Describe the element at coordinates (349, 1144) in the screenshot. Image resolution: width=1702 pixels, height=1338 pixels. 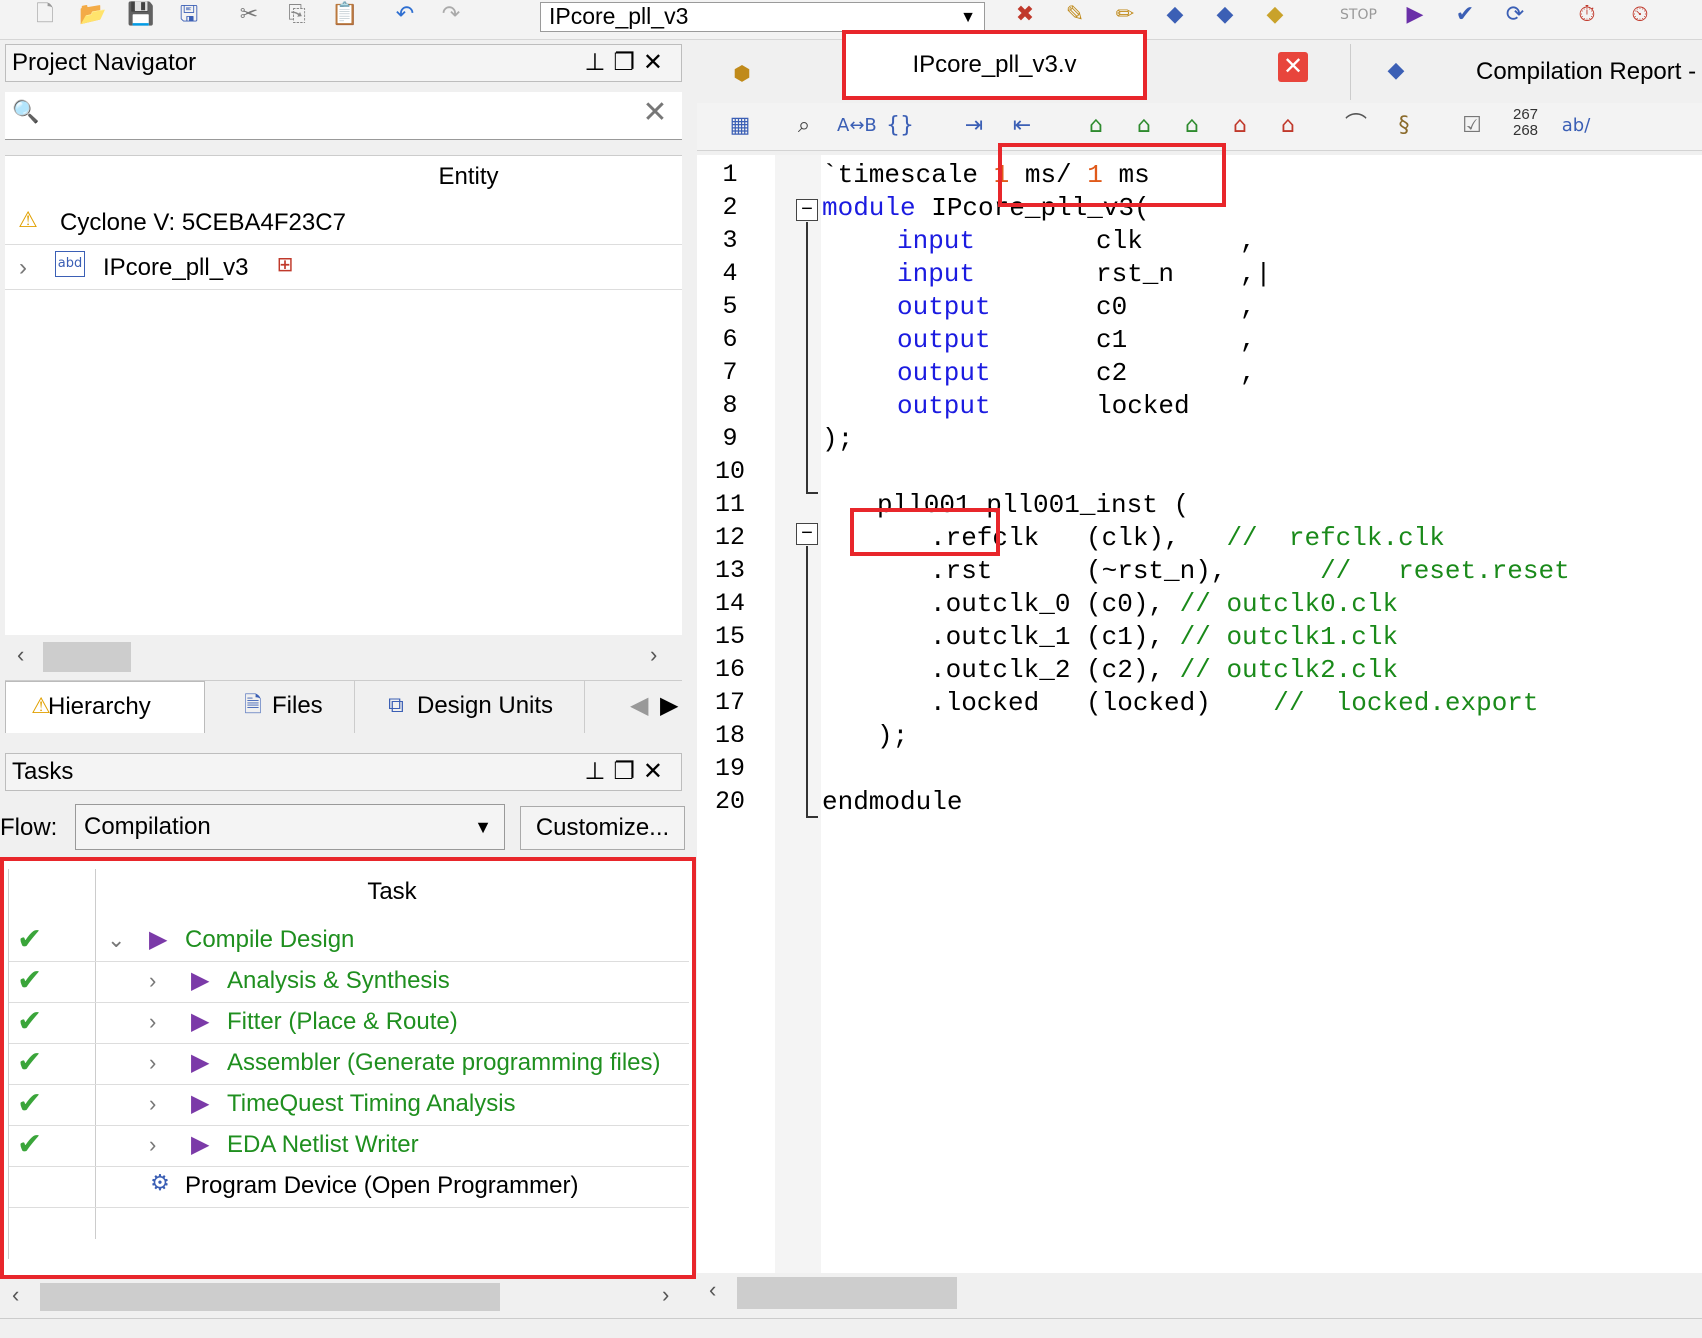
I see `task-row-eda-netlist: ✔ › ▶ EDA Netlist Writer` at that location.